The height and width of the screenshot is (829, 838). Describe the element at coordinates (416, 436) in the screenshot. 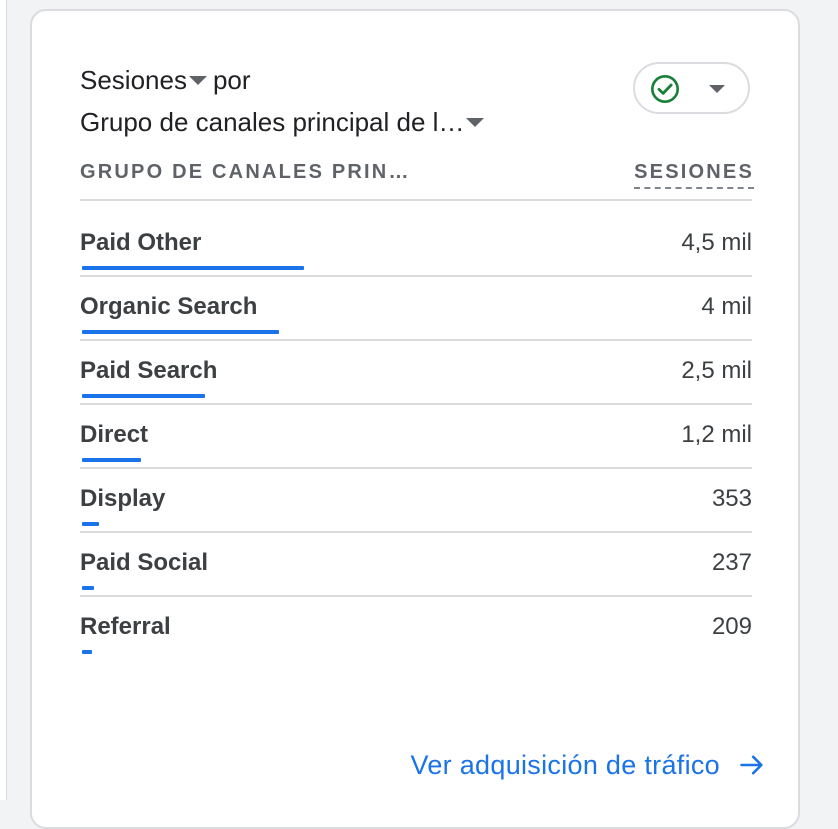

I see `table-row: Direct 1,2 mil` at that location.